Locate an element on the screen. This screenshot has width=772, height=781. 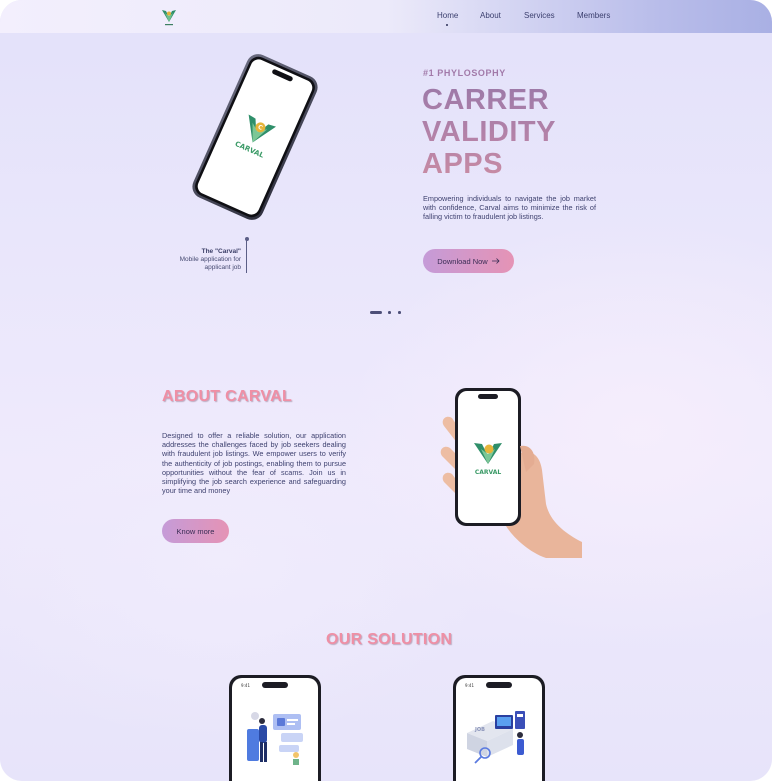
caption-title: The "Carval" is located at coordinates (221, 251).